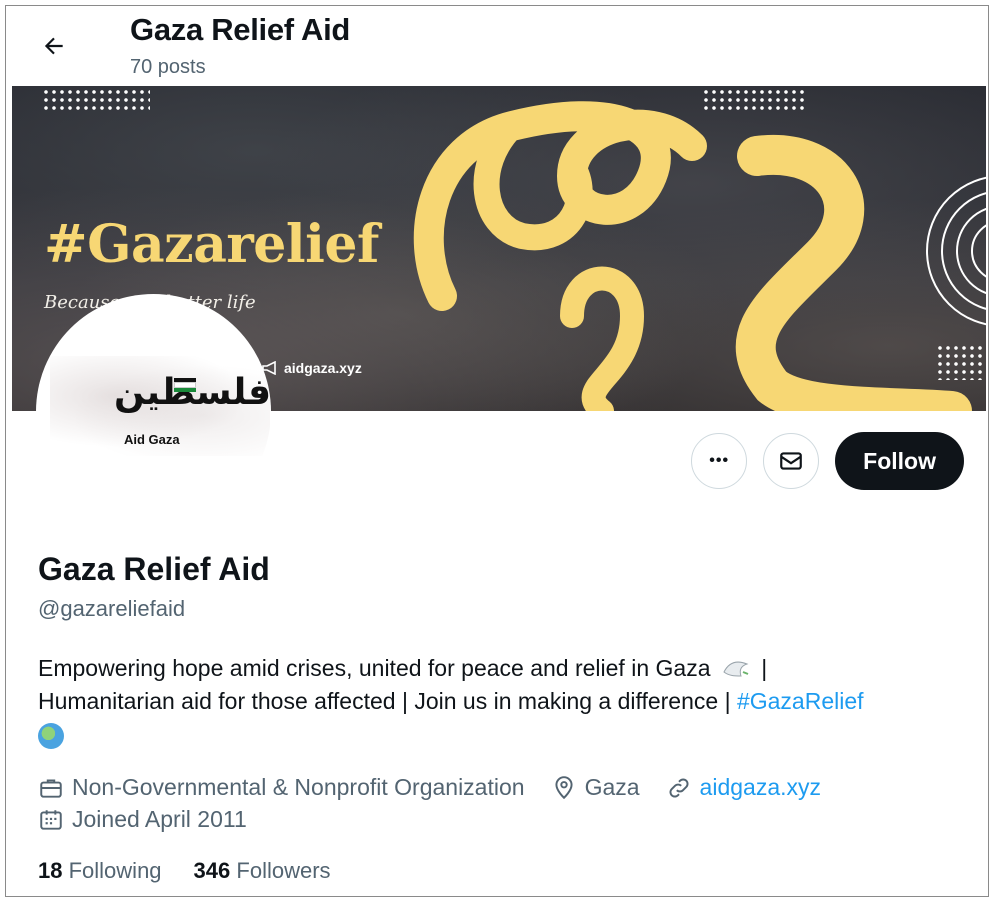 The image size is (996, 904). I want to click on message-button, so click(791, 461).